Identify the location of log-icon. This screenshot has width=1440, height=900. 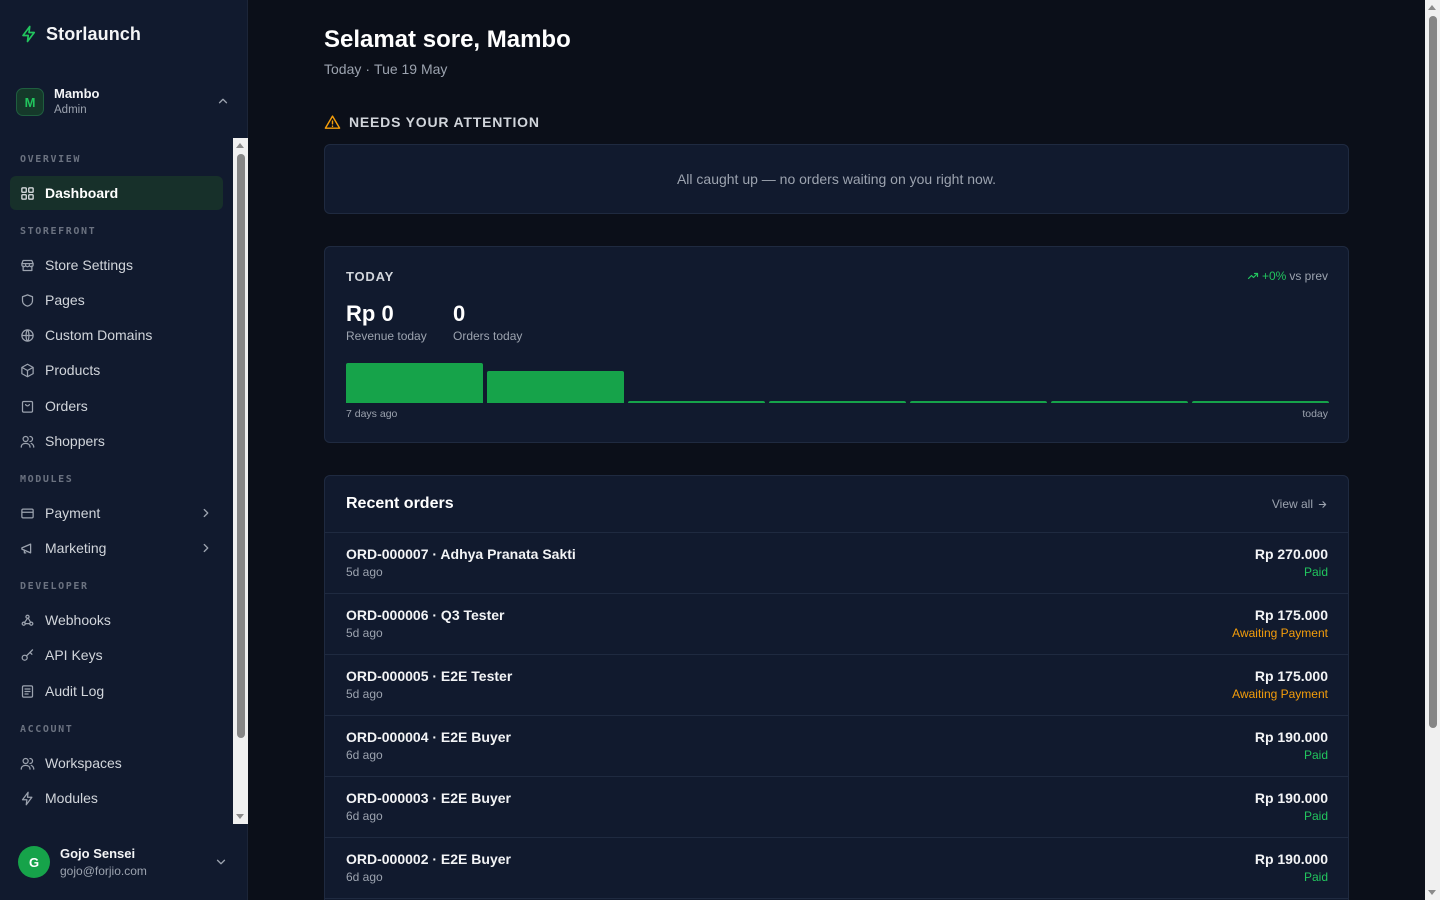
(27, 691).